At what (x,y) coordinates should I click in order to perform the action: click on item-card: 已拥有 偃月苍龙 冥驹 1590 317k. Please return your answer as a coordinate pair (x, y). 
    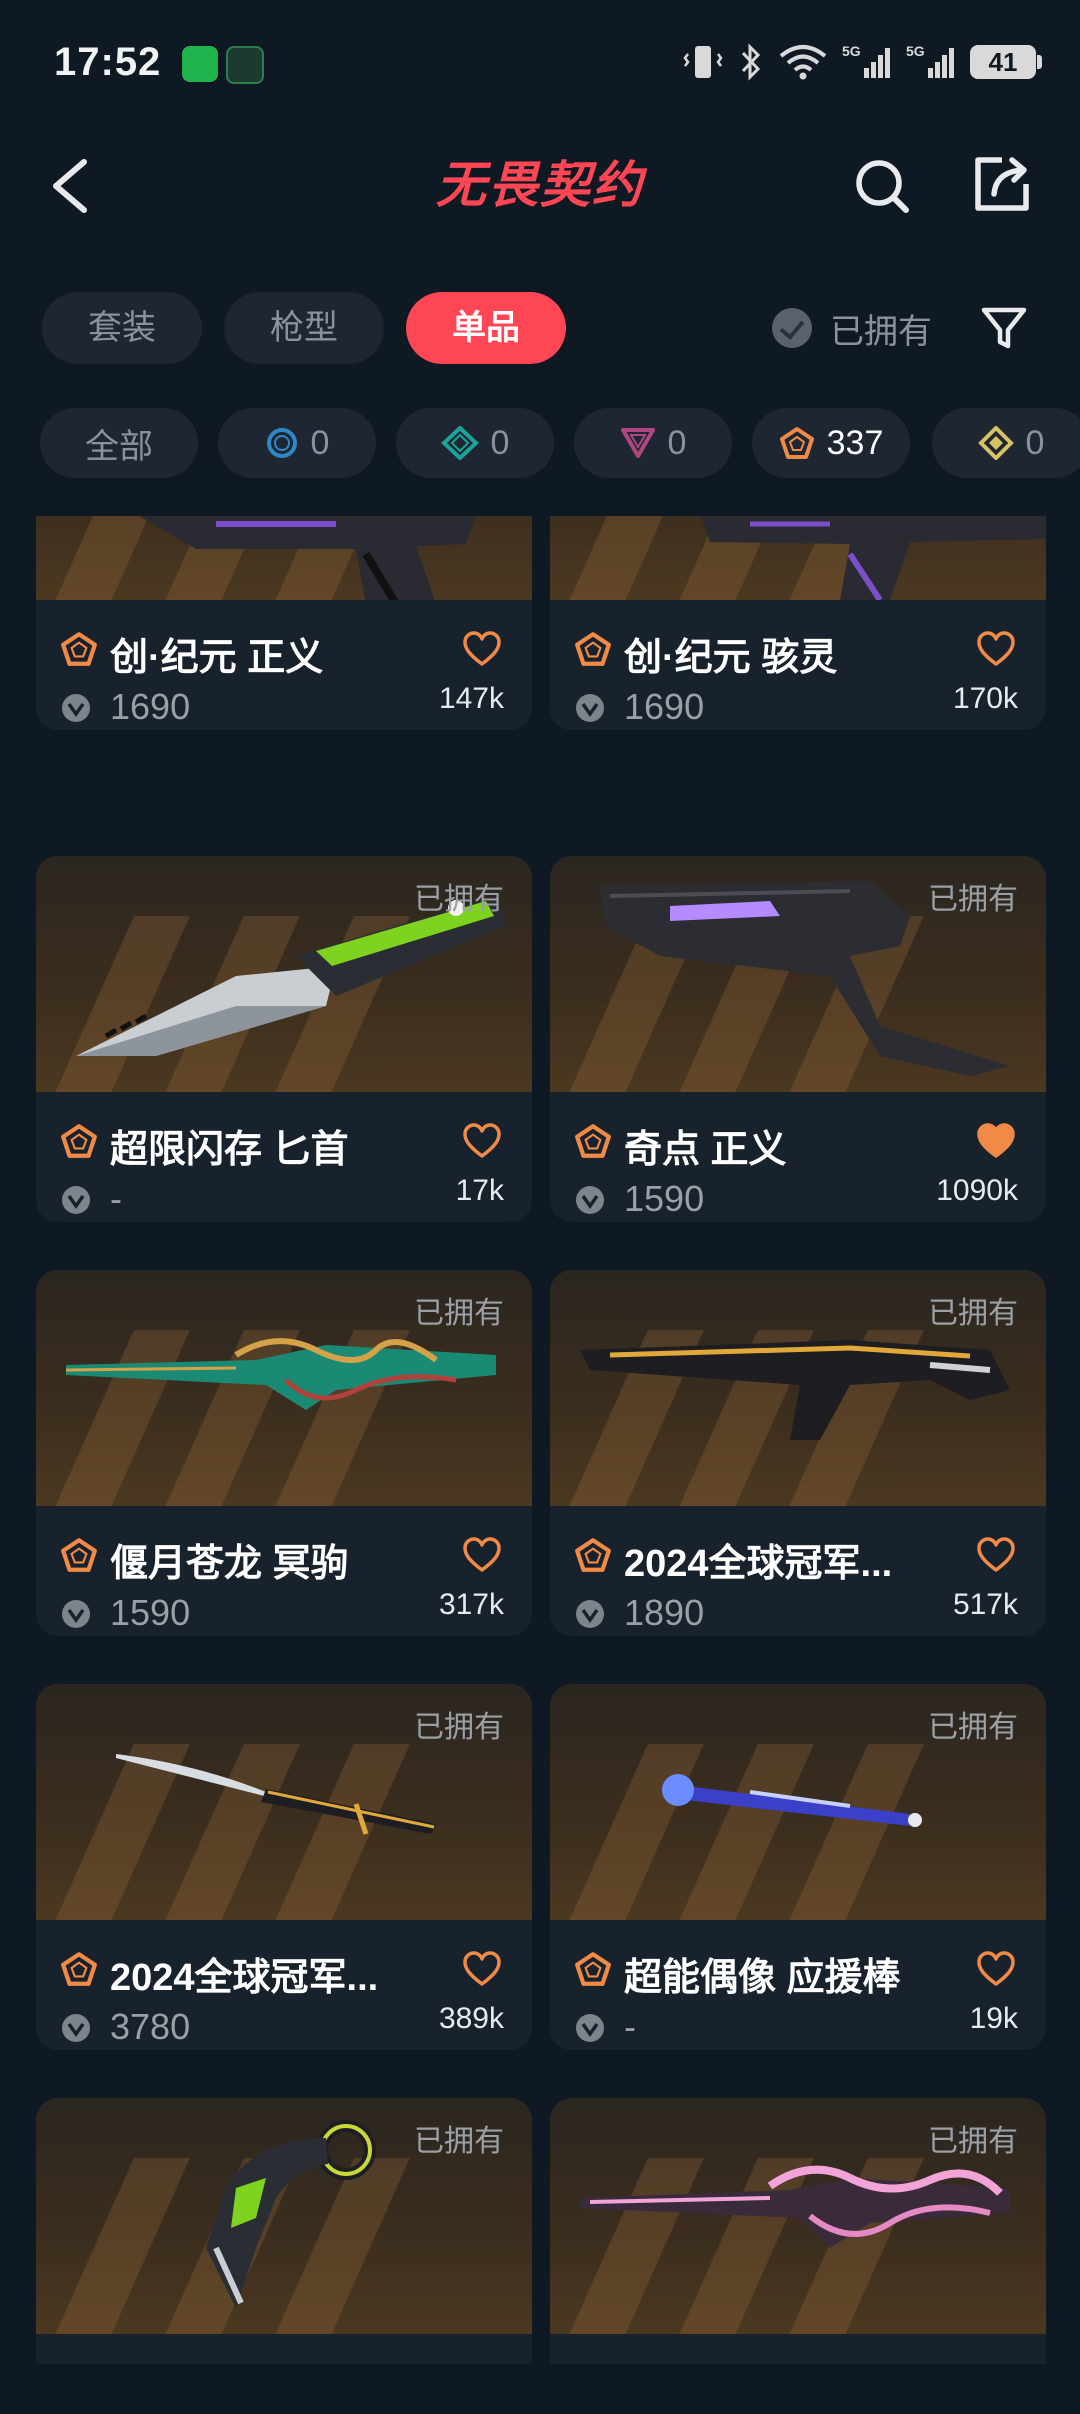
    Looking at the image, I should click on (284, 1453).